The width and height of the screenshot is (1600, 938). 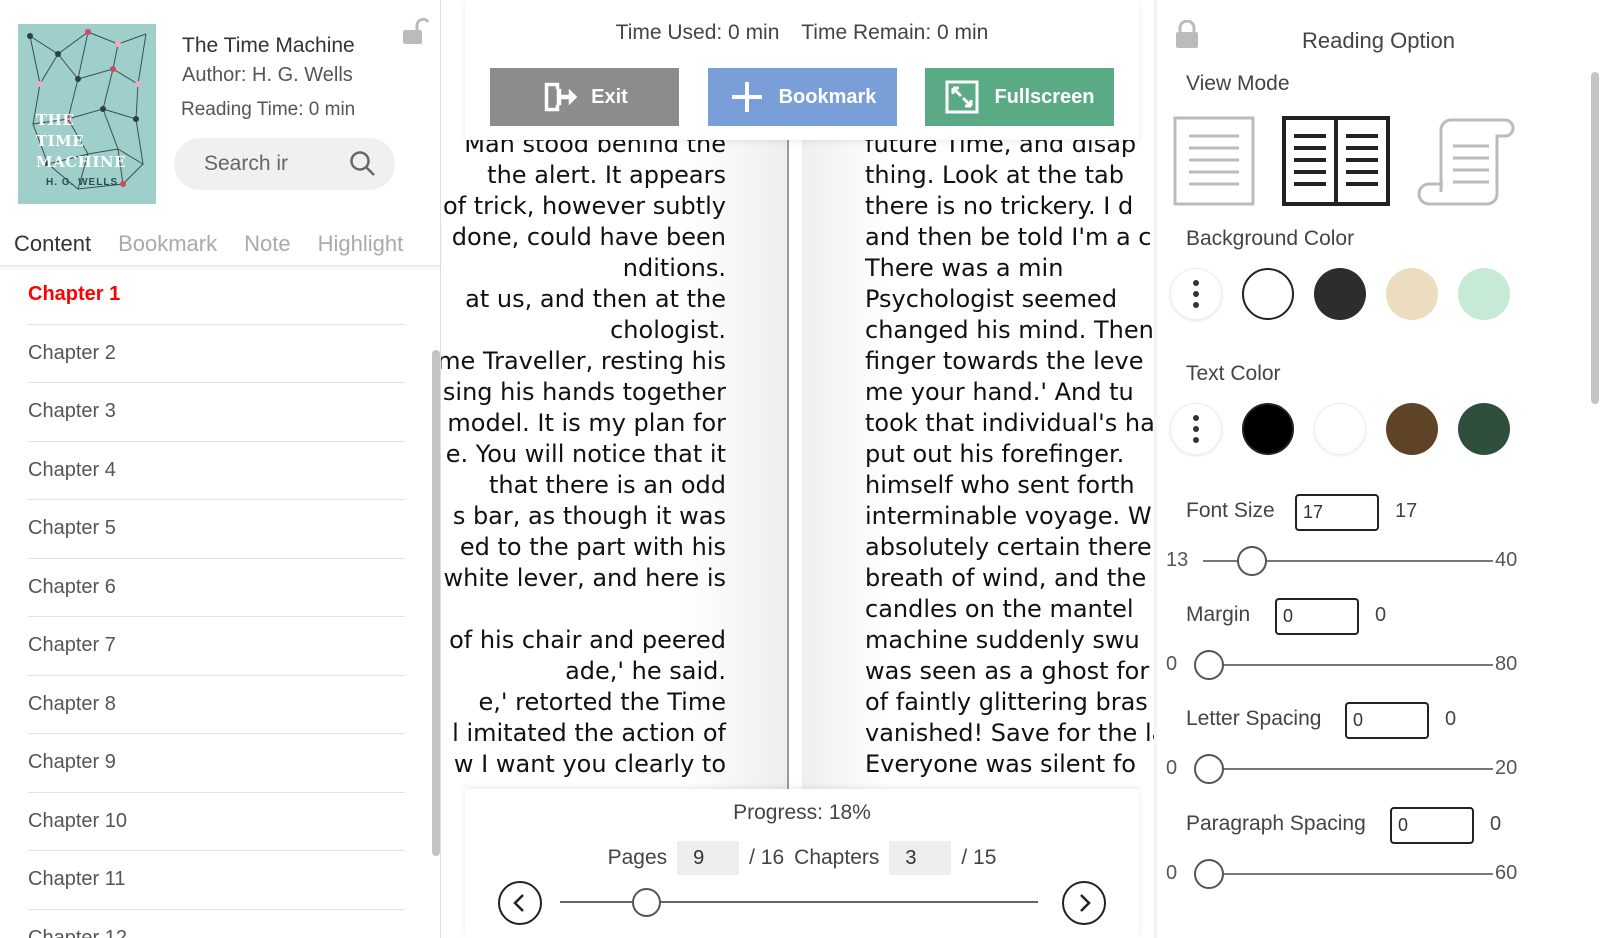 I want to click on page-text-line: white lever, and here is, so click(x=584, y=578).